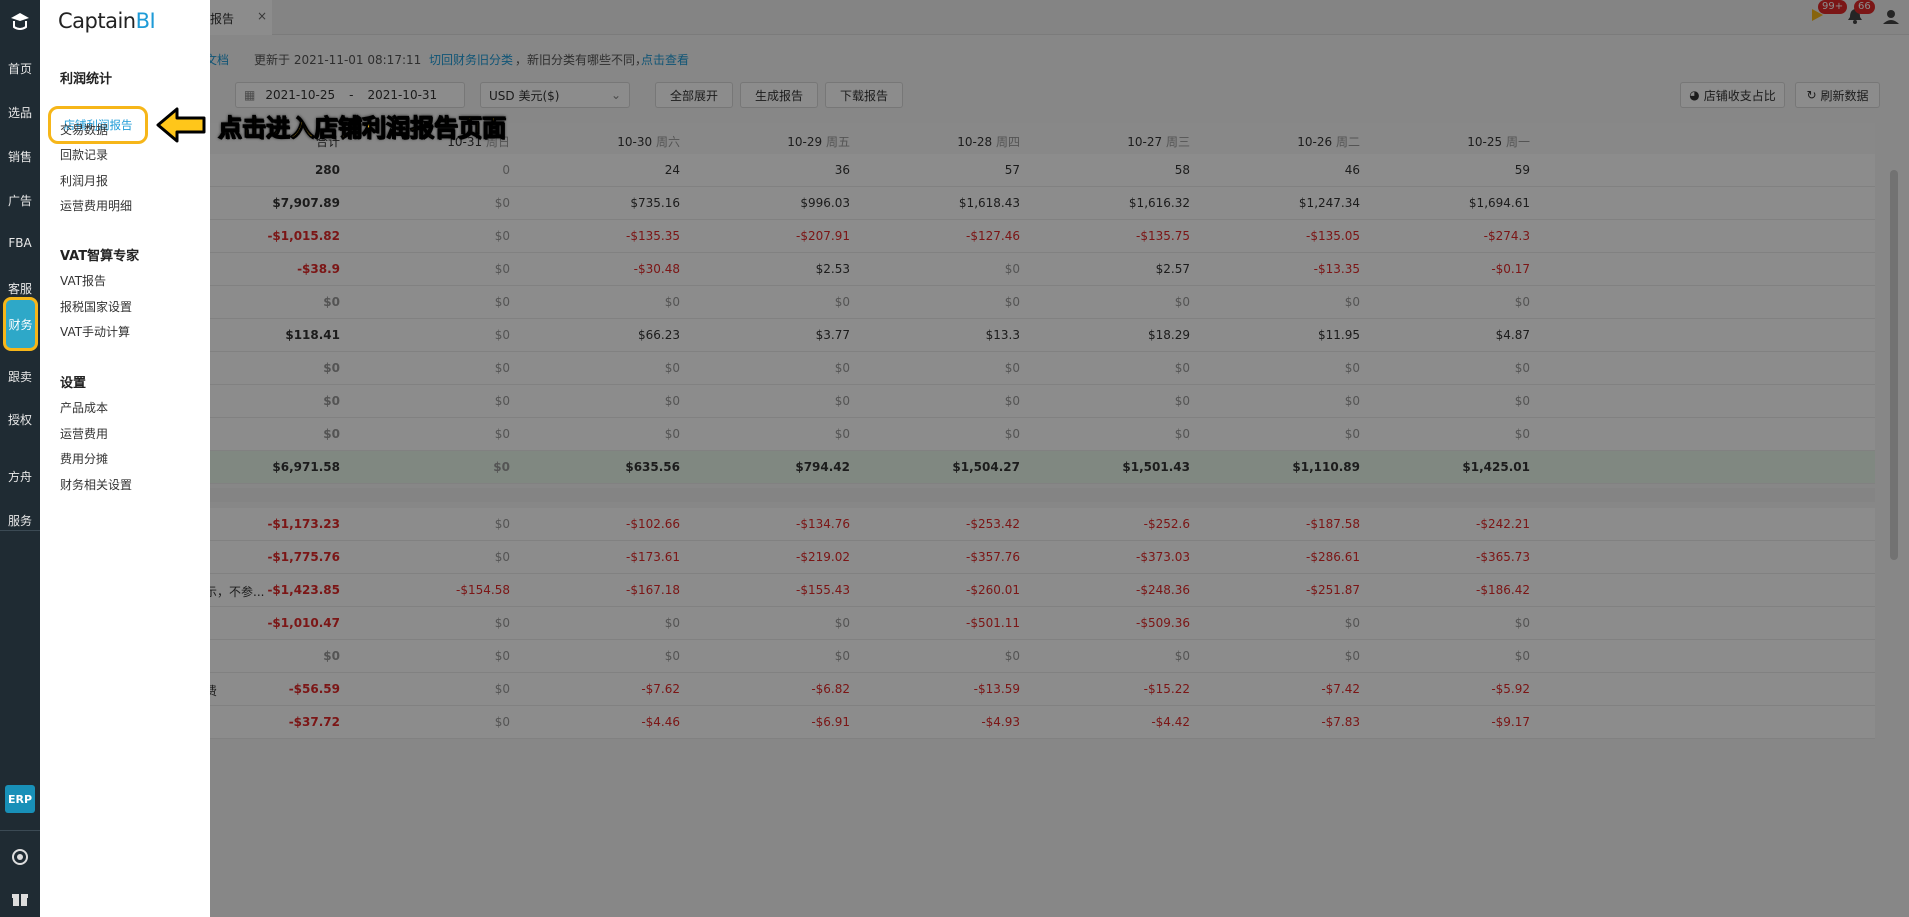  What do you see at coordinates (84, 458) in the screenshot?
I see `menu-link: 费用分摊` at bounding box center [84, 458].